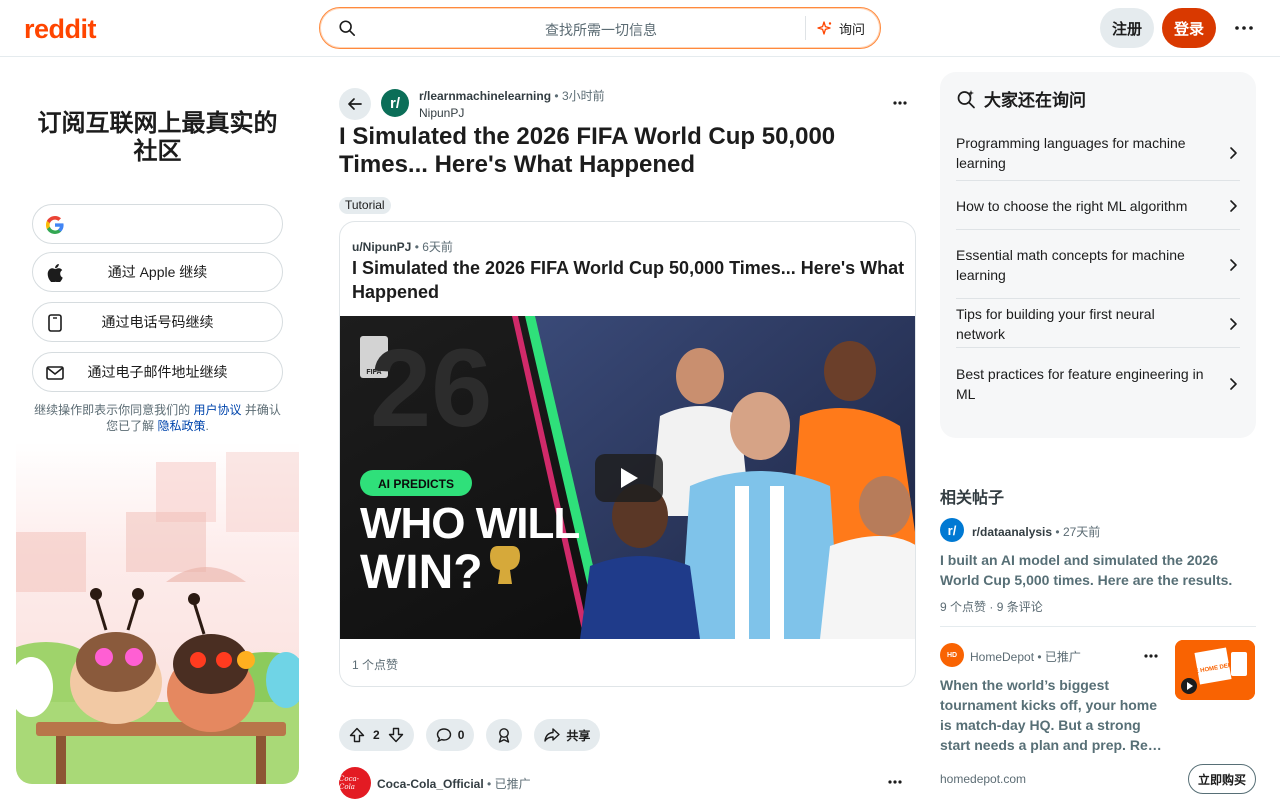 The height and width of the screenshot is (800, 1280). I want to click on user-agreement-link: 用户协议, so click(217, 410).